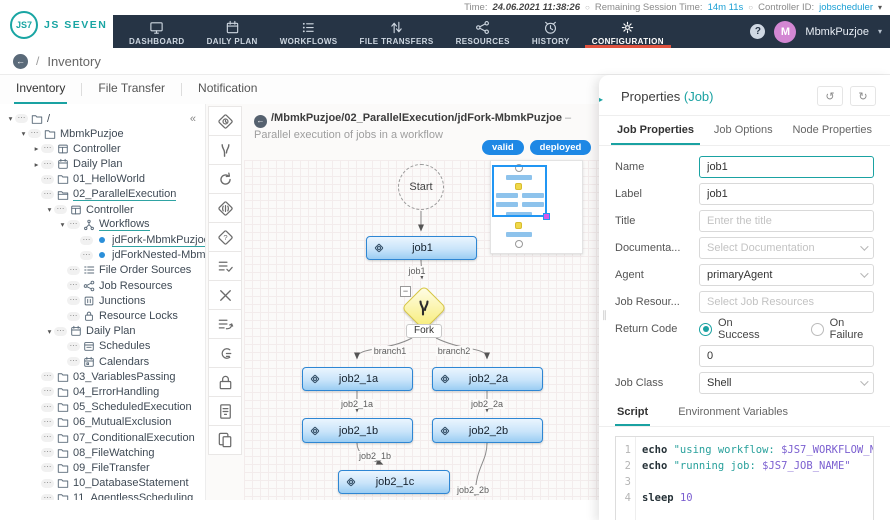 Image resolution: width=890 pixels, height=520 pixels. I want to click on documentation-select: Select Documentation, so click(786, 248).